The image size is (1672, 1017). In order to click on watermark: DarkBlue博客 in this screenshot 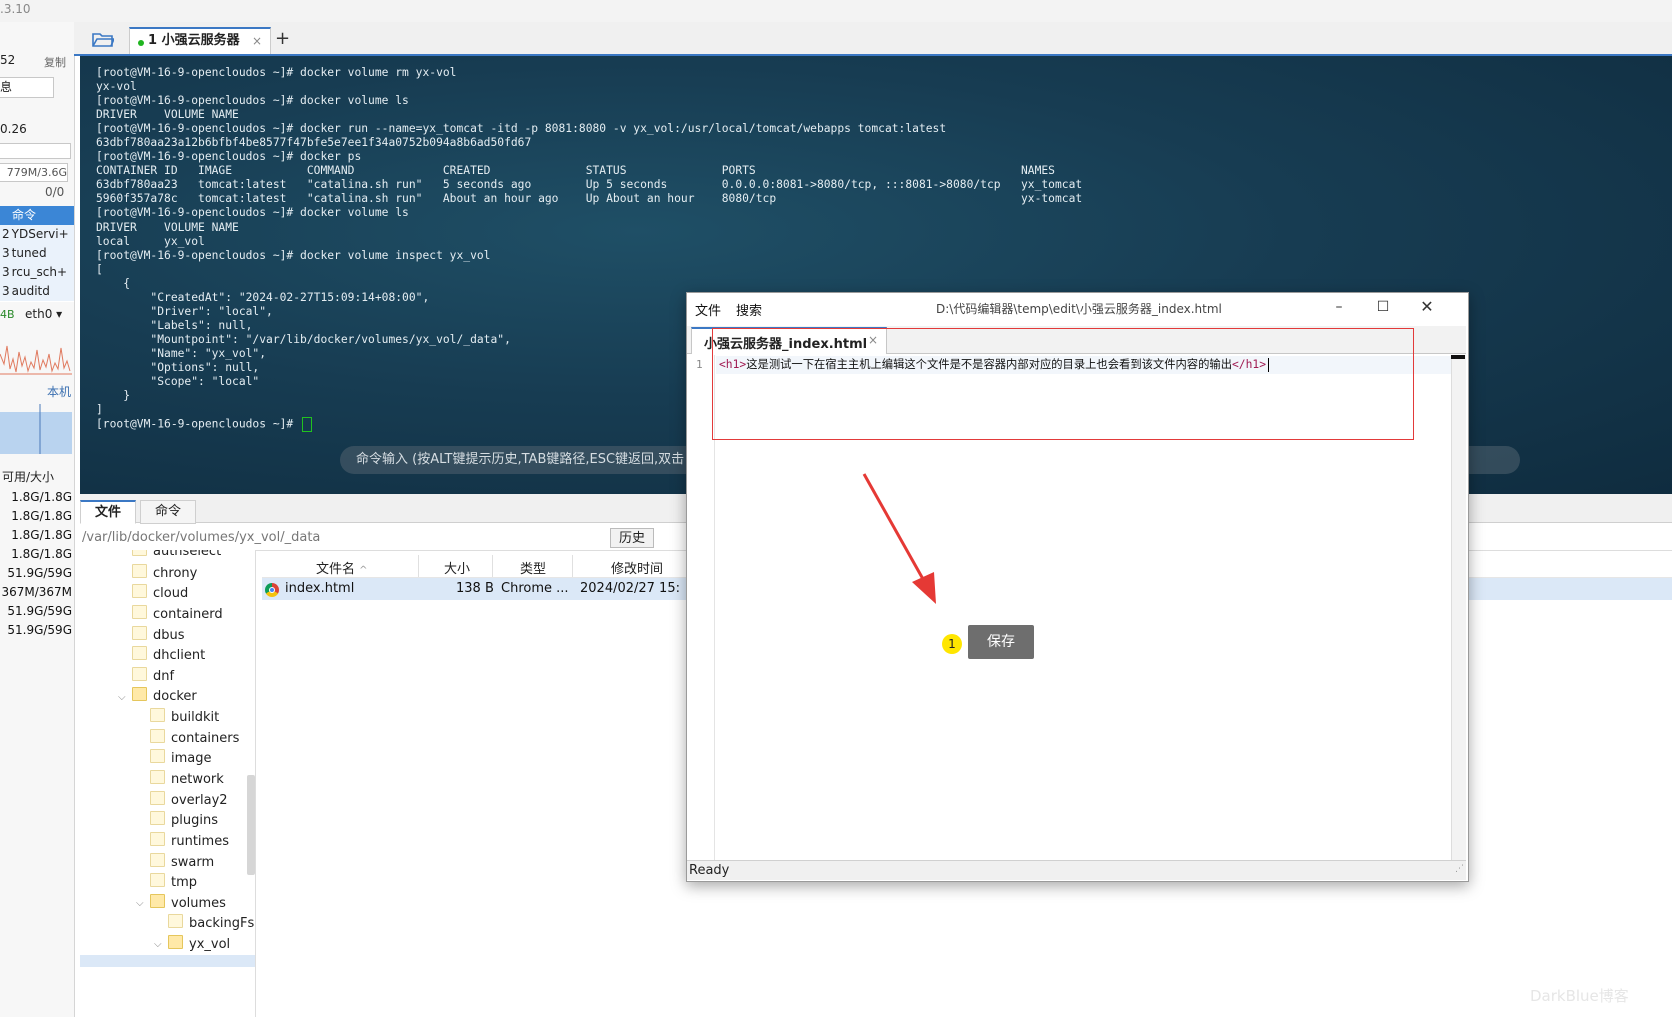, I will do `click(1579, 996)`.